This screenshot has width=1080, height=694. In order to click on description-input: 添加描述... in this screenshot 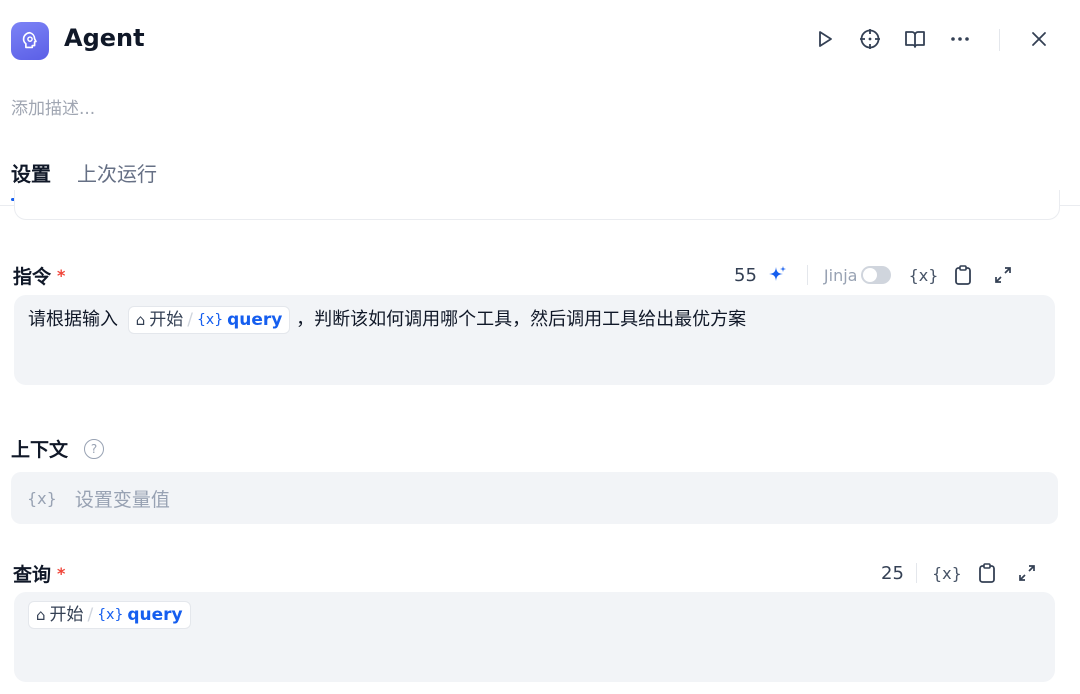, I will do `click(53, 106)`.